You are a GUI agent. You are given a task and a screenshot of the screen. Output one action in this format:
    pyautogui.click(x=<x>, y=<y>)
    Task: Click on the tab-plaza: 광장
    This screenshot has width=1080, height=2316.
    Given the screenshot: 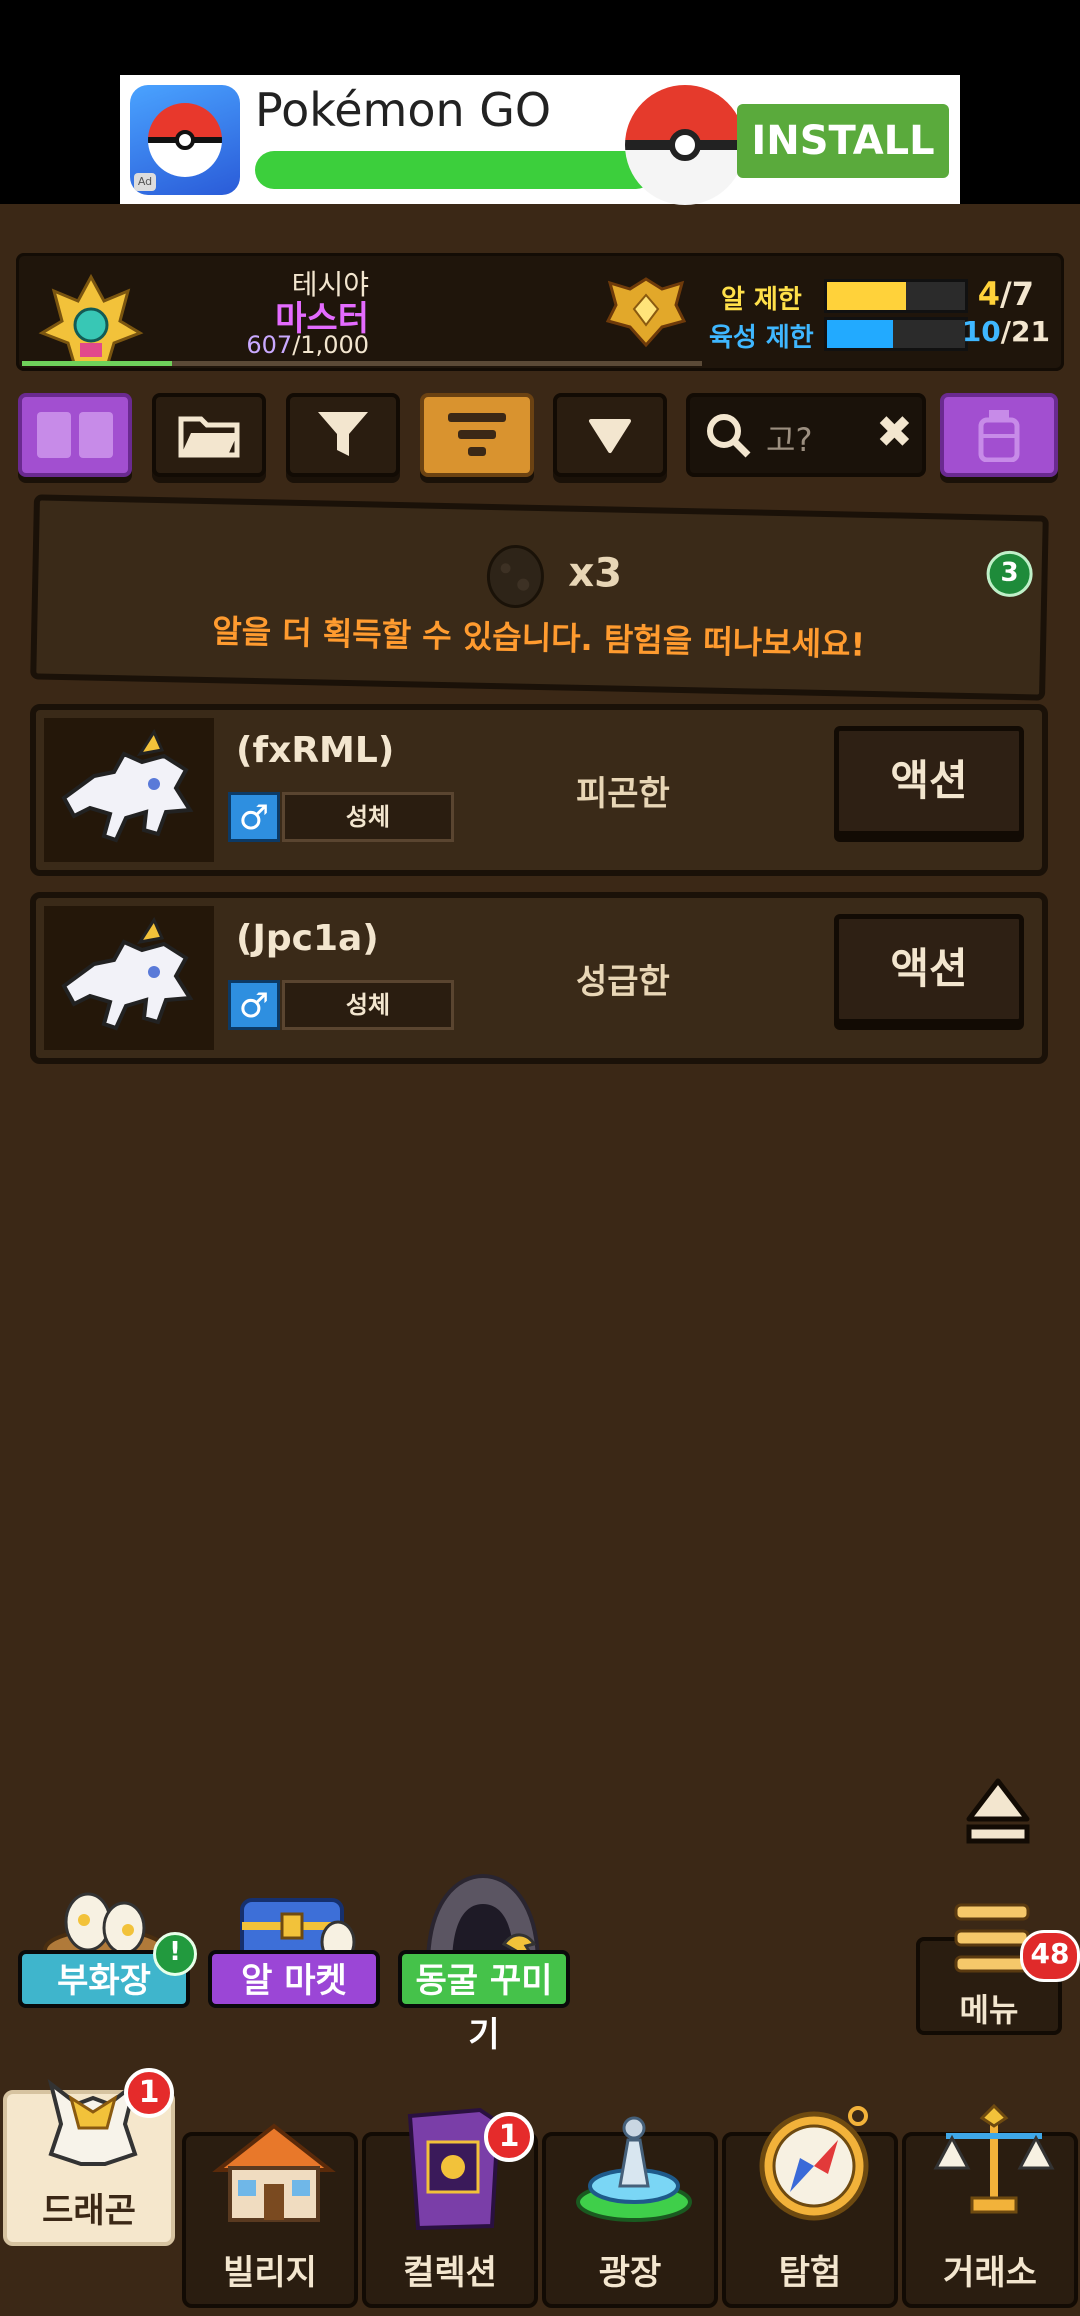 What is the action you would take?
    pyautogui.click(x=630, y=2212)
    